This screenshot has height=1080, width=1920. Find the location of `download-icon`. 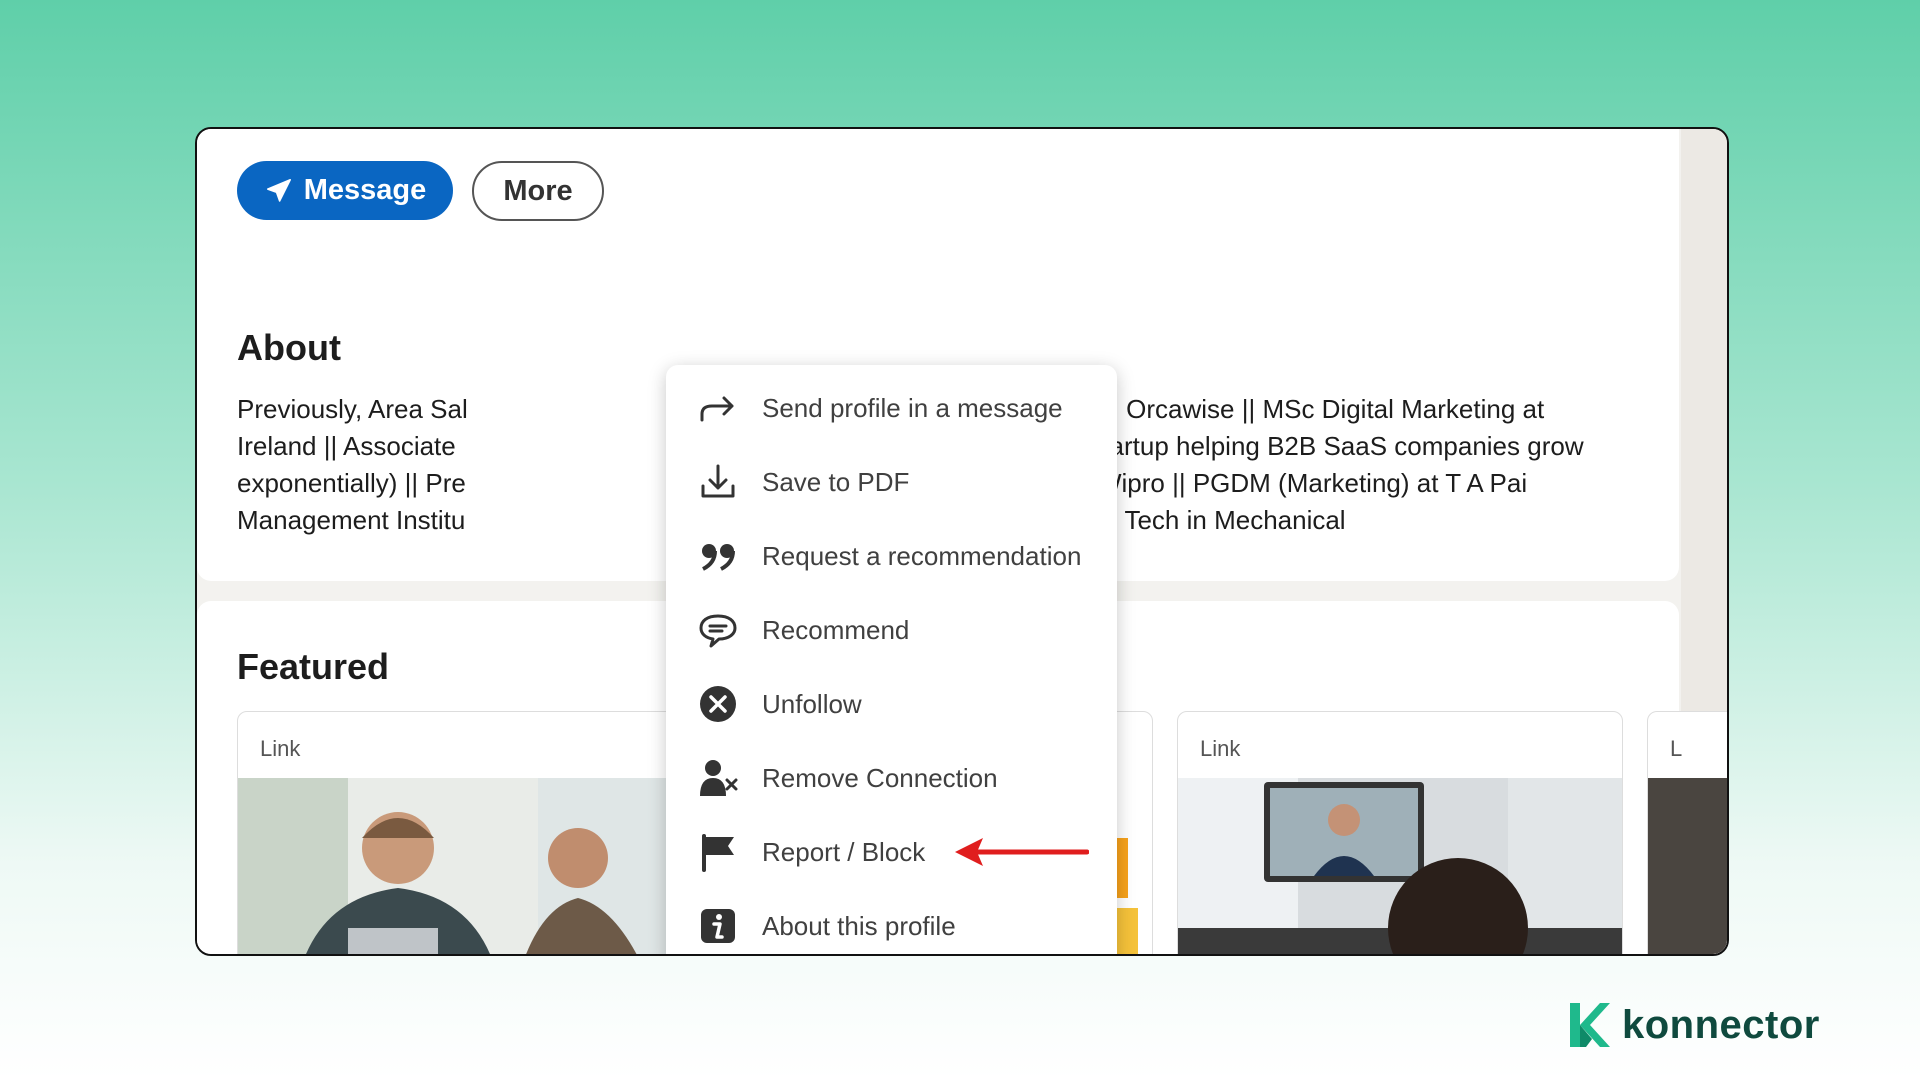

download-icon is located at coordinates (718, 482).